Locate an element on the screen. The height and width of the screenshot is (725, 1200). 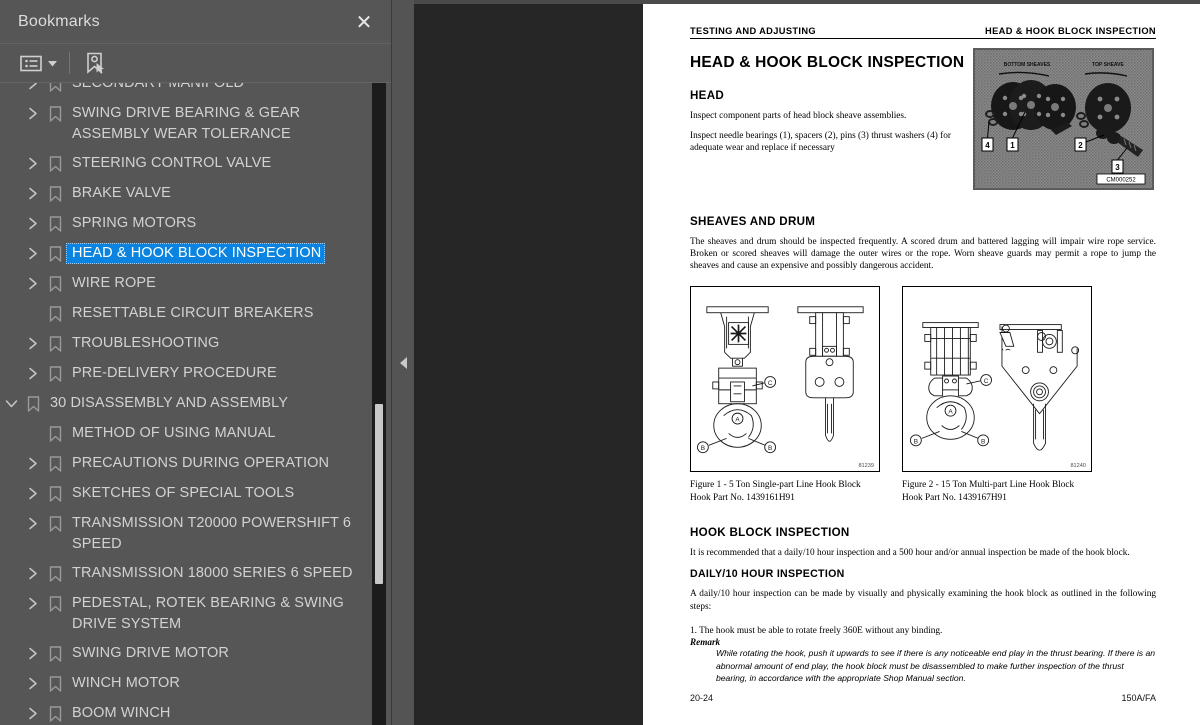
running-head-right: HEAD & HOOK BLOCK INSPECTION is located at coordinates (1070, 31).